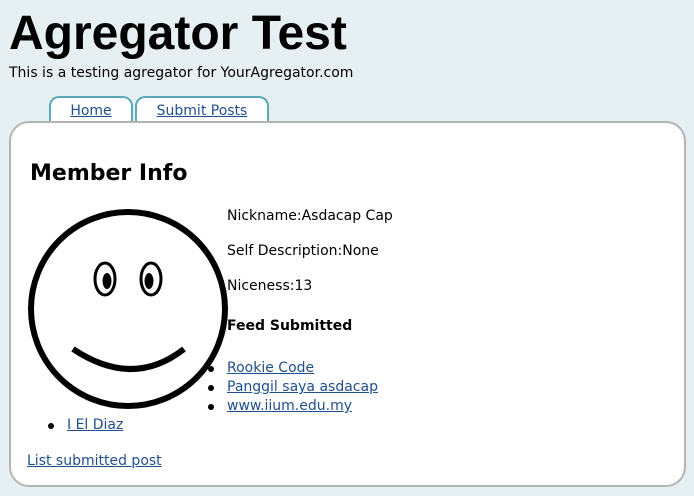 Image resolution: width=694 pixels, height=496 pixels. Describe the element at coordinates (91, 110) in the screenshot. I see `tab-home: Home` at that location.